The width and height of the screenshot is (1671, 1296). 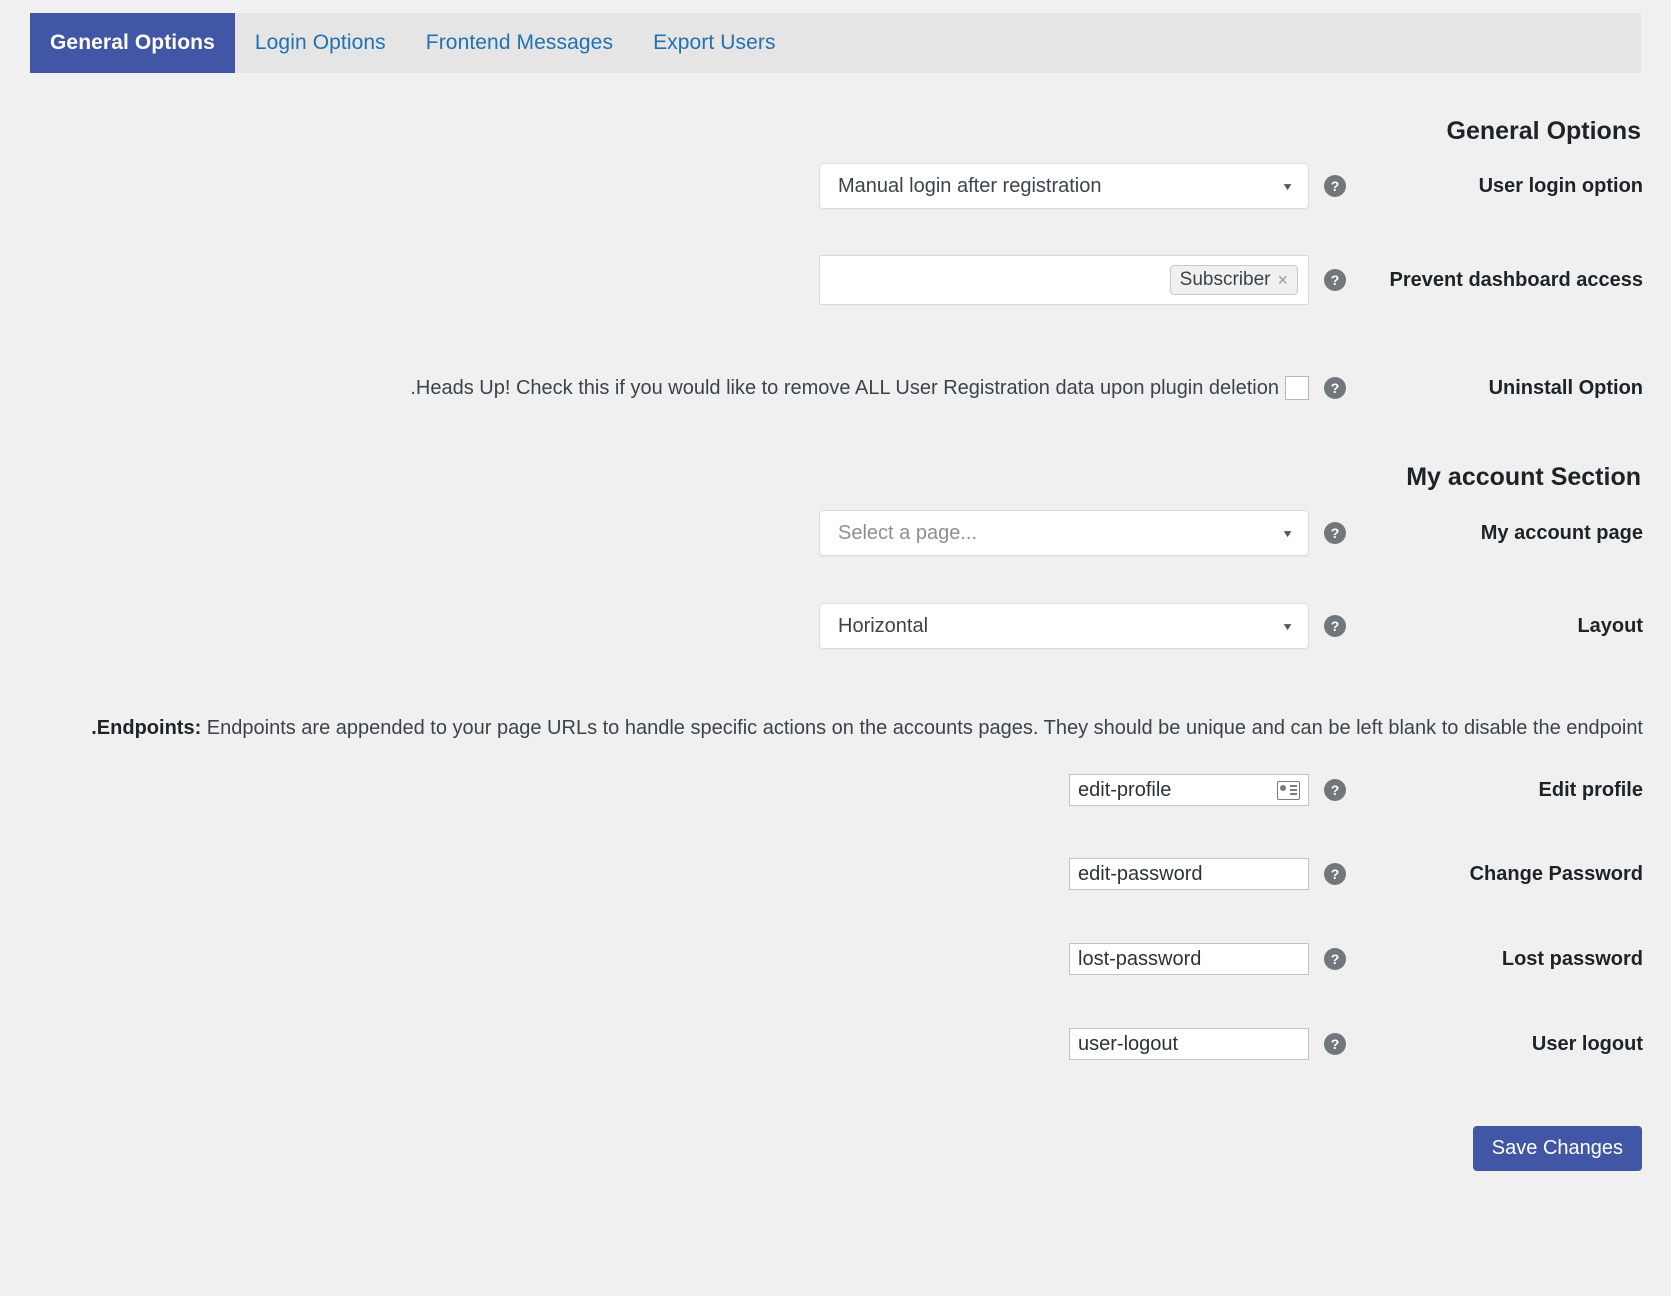 I want to click on label-lost-password: Lost password, so click(x=1572, y=958).